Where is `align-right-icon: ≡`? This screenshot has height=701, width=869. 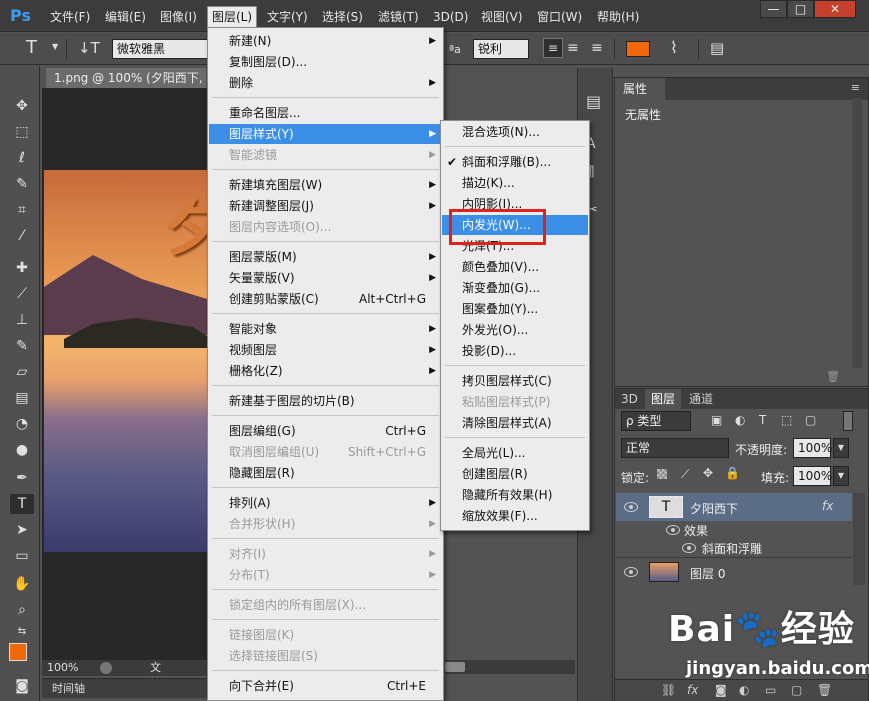
align-right-icon: ≡ is located at coordinates (597, 48).